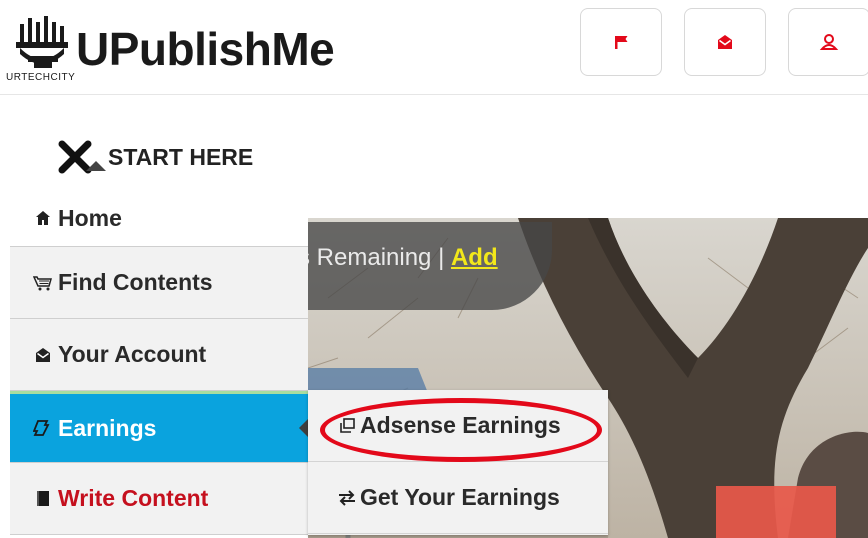  I want to click on earnings-submenu: Adsense Earnings Get Your Earnings, so click(458, 462).